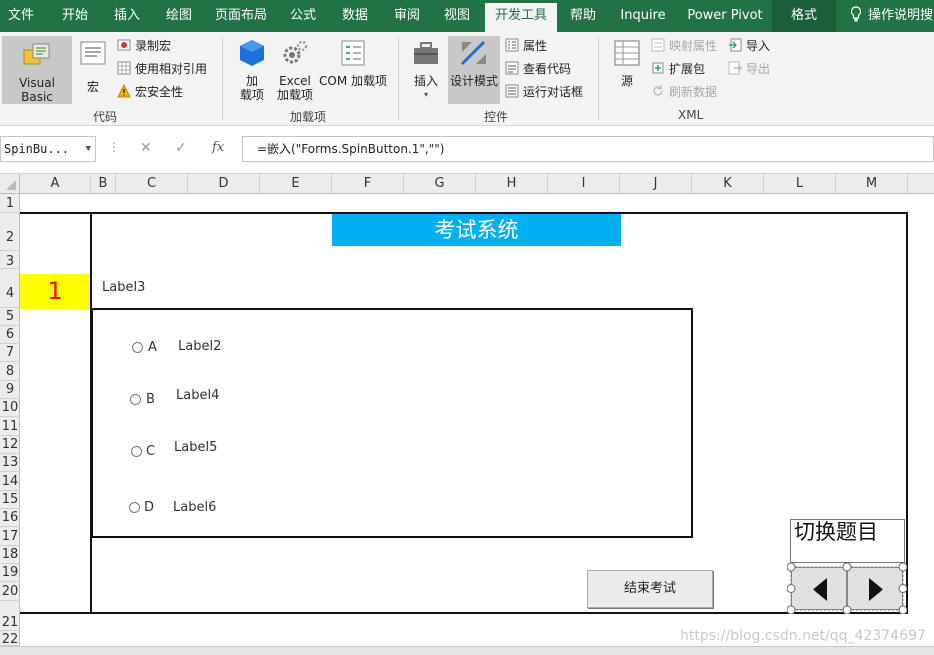 The width and height of the screenshot is (934, 655). What do you see at coordinates (144, 46) in the screenshot?
I see `record-macro-button: 录制宏` at bounding box center [144, 46].